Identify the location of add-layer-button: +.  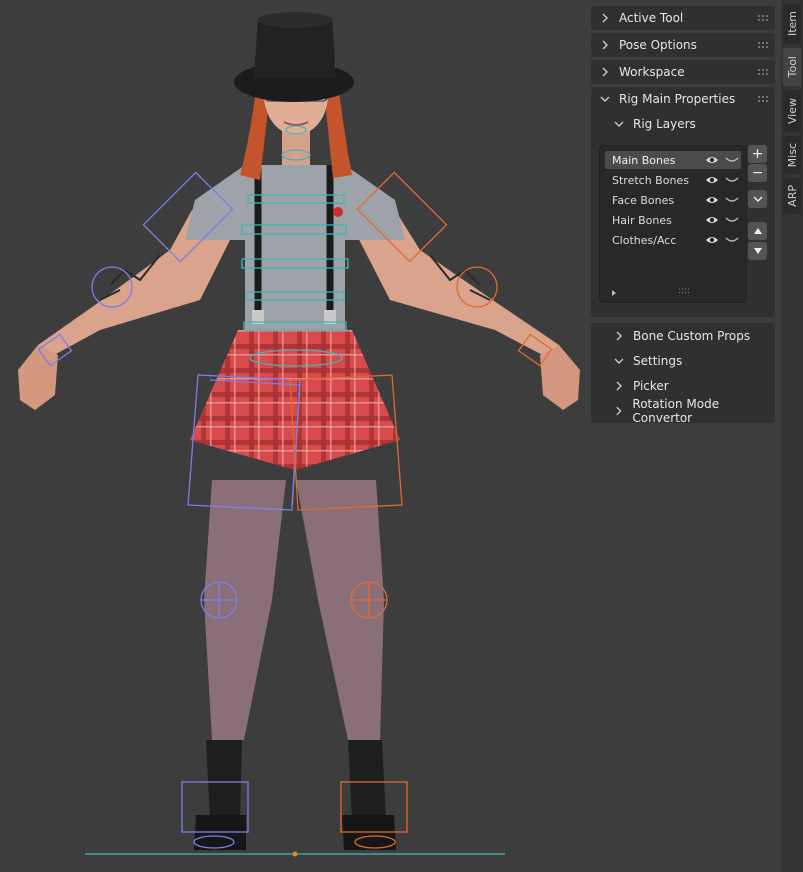
(757, 154).